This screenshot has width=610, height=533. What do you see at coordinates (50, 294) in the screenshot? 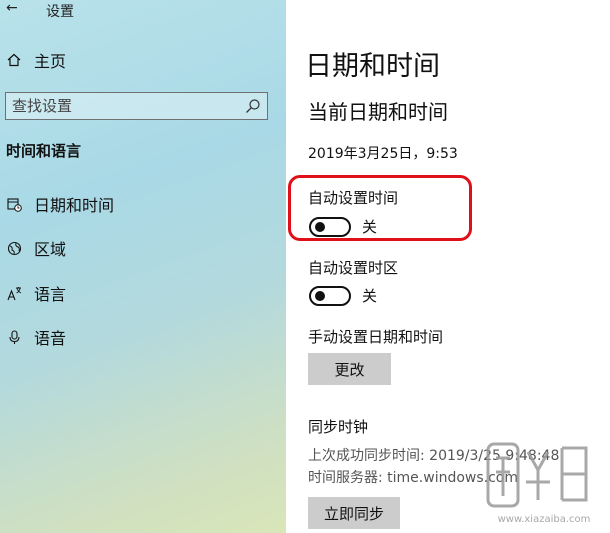
I see `sidebar-item-label: 语言` at bounding box center [50, 294].